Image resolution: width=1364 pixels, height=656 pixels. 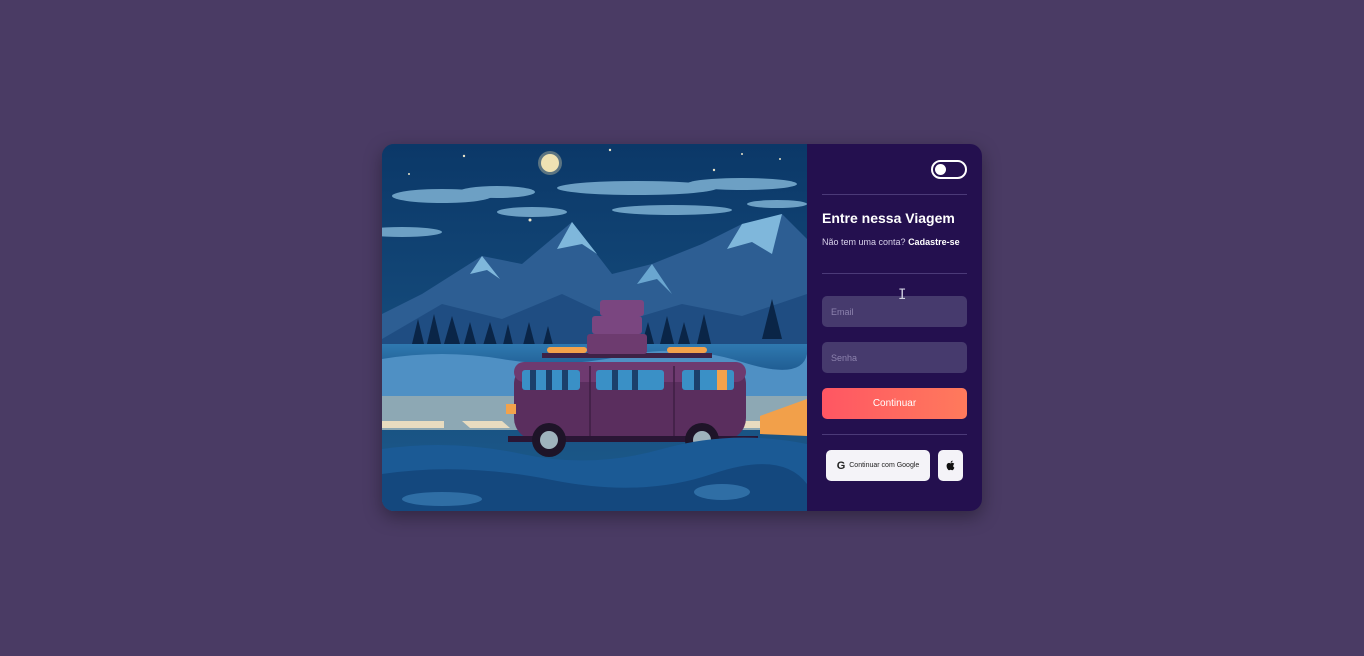 I want to click on signup-link: Cadastre-se, so click(x=934, y=242).